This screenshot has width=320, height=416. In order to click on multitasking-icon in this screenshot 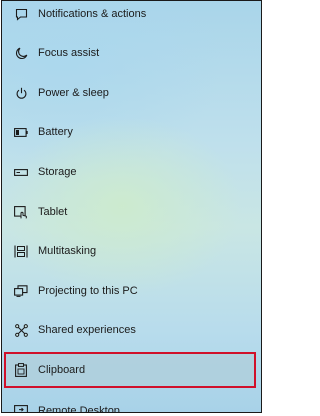, I will do `click(21, 251)`.